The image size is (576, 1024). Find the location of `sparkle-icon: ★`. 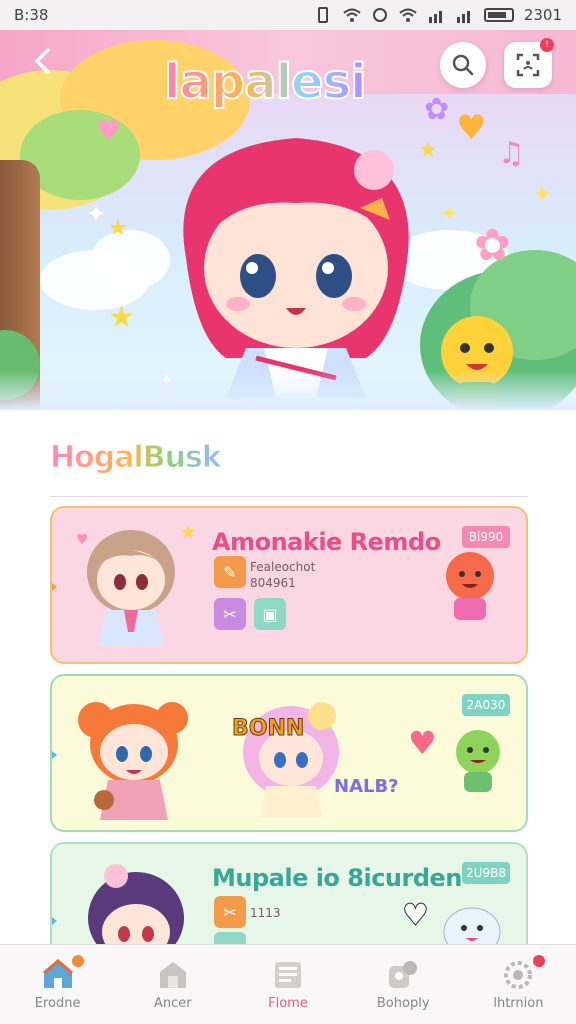

sparkle-icon: ★ is located at coordinates (188, 532).